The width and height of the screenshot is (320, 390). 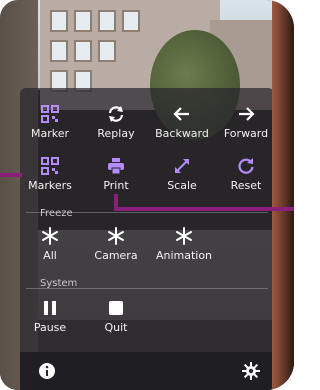 I want to click on stop-icon, so click(x=116, y=308).